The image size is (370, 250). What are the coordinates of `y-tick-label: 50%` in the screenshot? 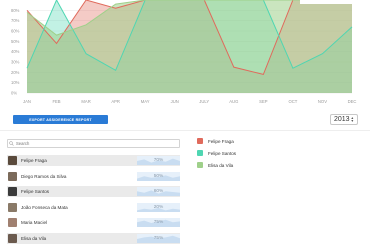 It's located at (15, 41).